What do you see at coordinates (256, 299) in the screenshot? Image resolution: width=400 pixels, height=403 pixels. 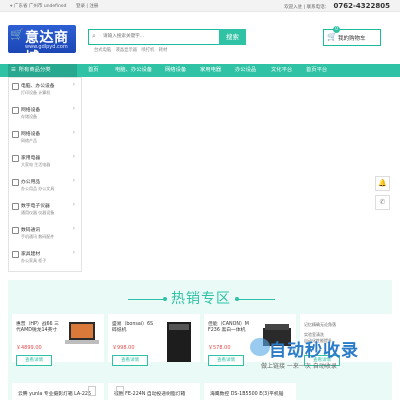 I see `title-divider-right` at bounding box center [256, 299].